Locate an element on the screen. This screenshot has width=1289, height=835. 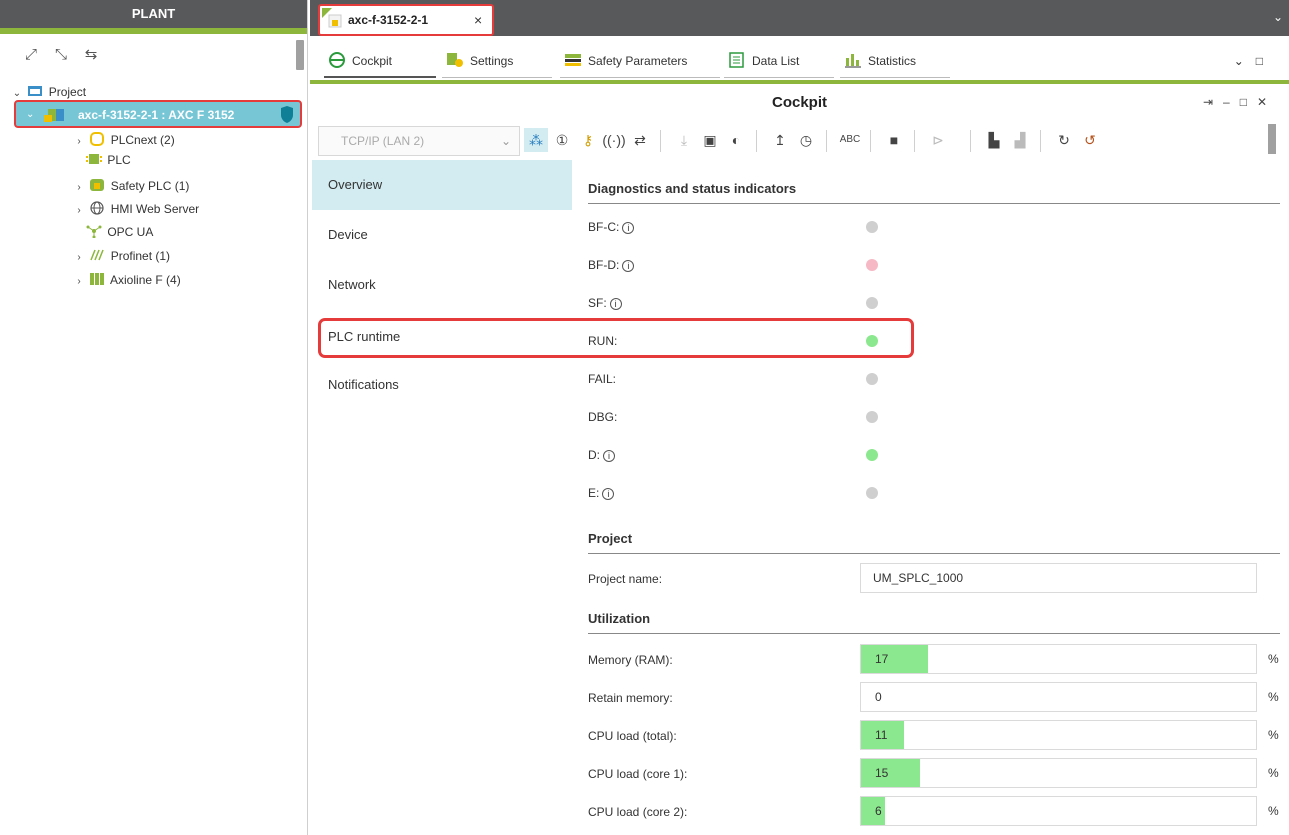
key-icon: ⚷ is located at coordinates (588, 140).